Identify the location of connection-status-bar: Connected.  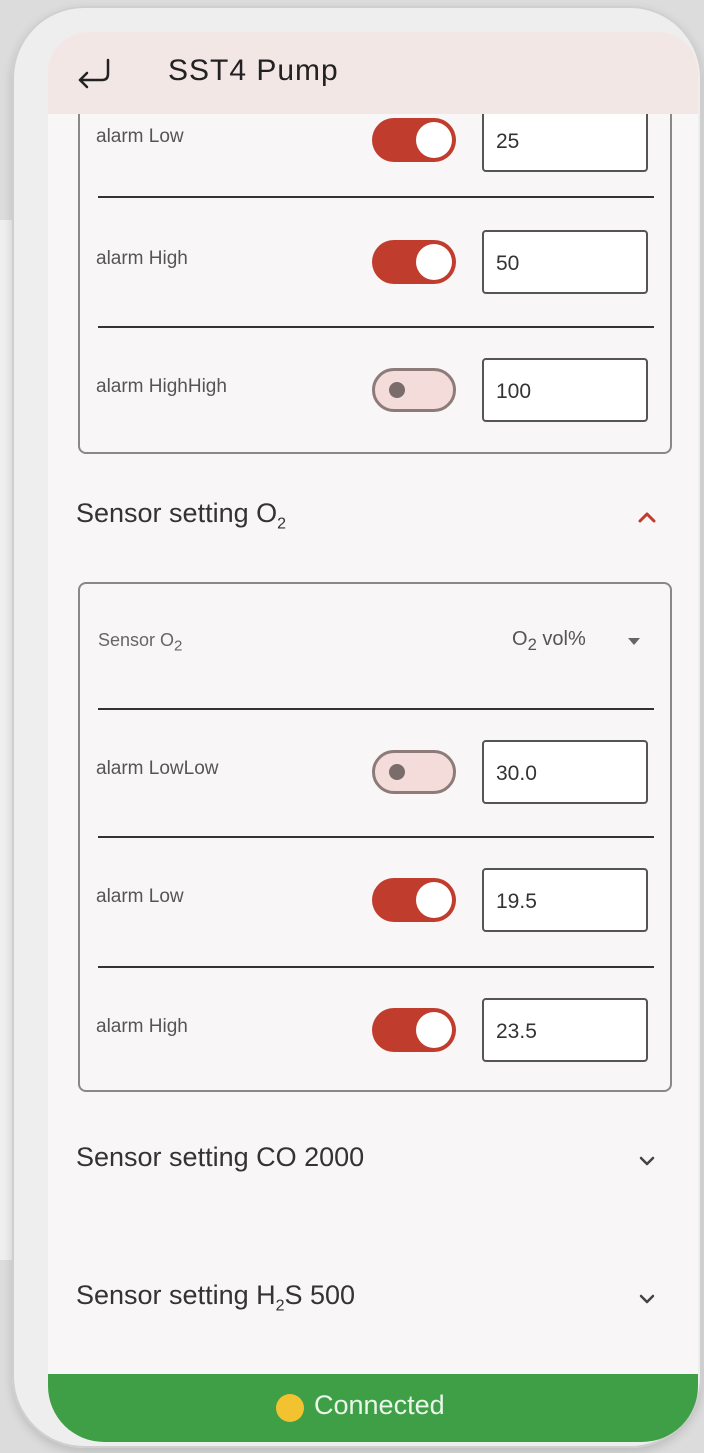
(373, 1408).